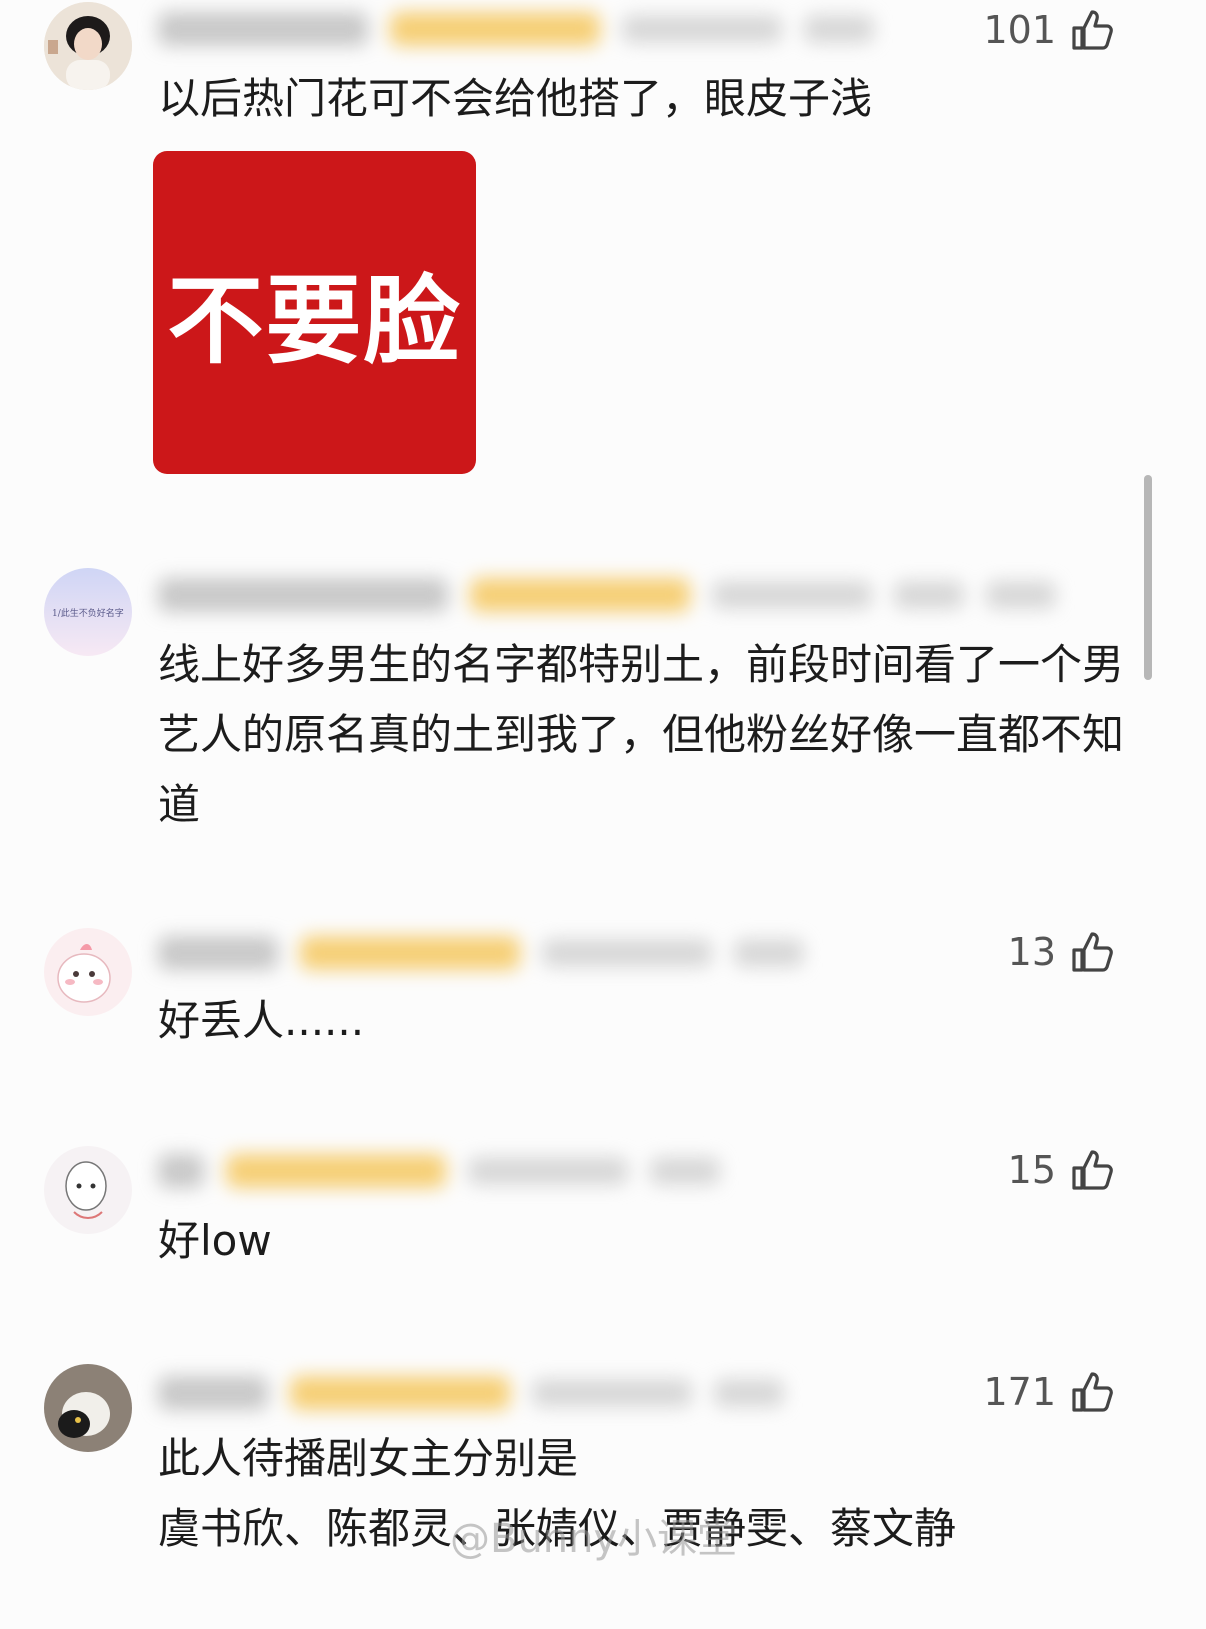 The width and height of the screenshot is (1206, 1629). Describe the element at coordinates (1062, 952) in the screenshot. I see `like-control: 13` at that location.